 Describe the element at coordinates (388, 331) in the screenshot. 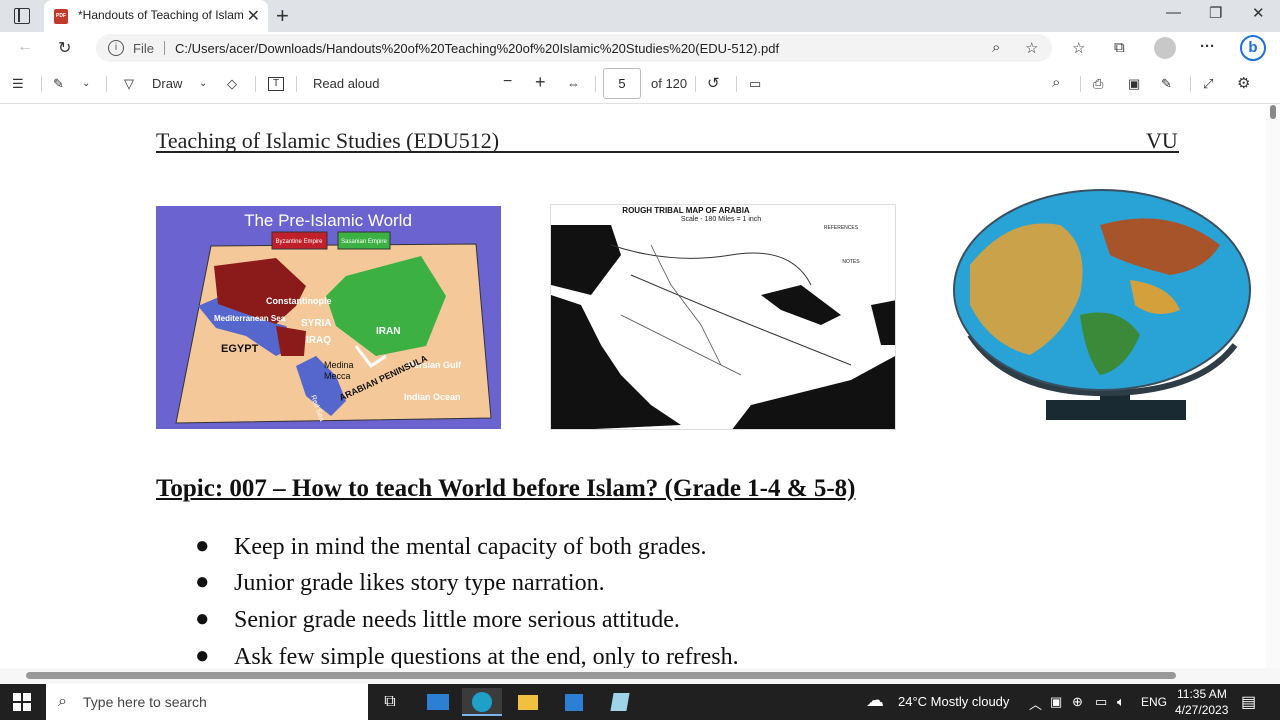

I see `label-iran: IRAN` at that location.